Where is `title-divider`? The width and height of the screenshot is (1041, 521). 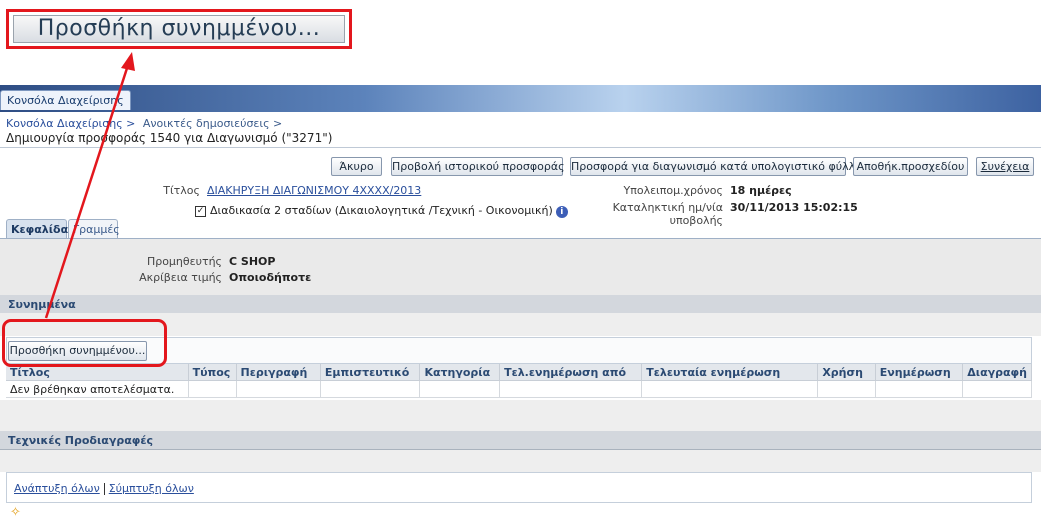 title-divider is located at coordinates (520, 147).